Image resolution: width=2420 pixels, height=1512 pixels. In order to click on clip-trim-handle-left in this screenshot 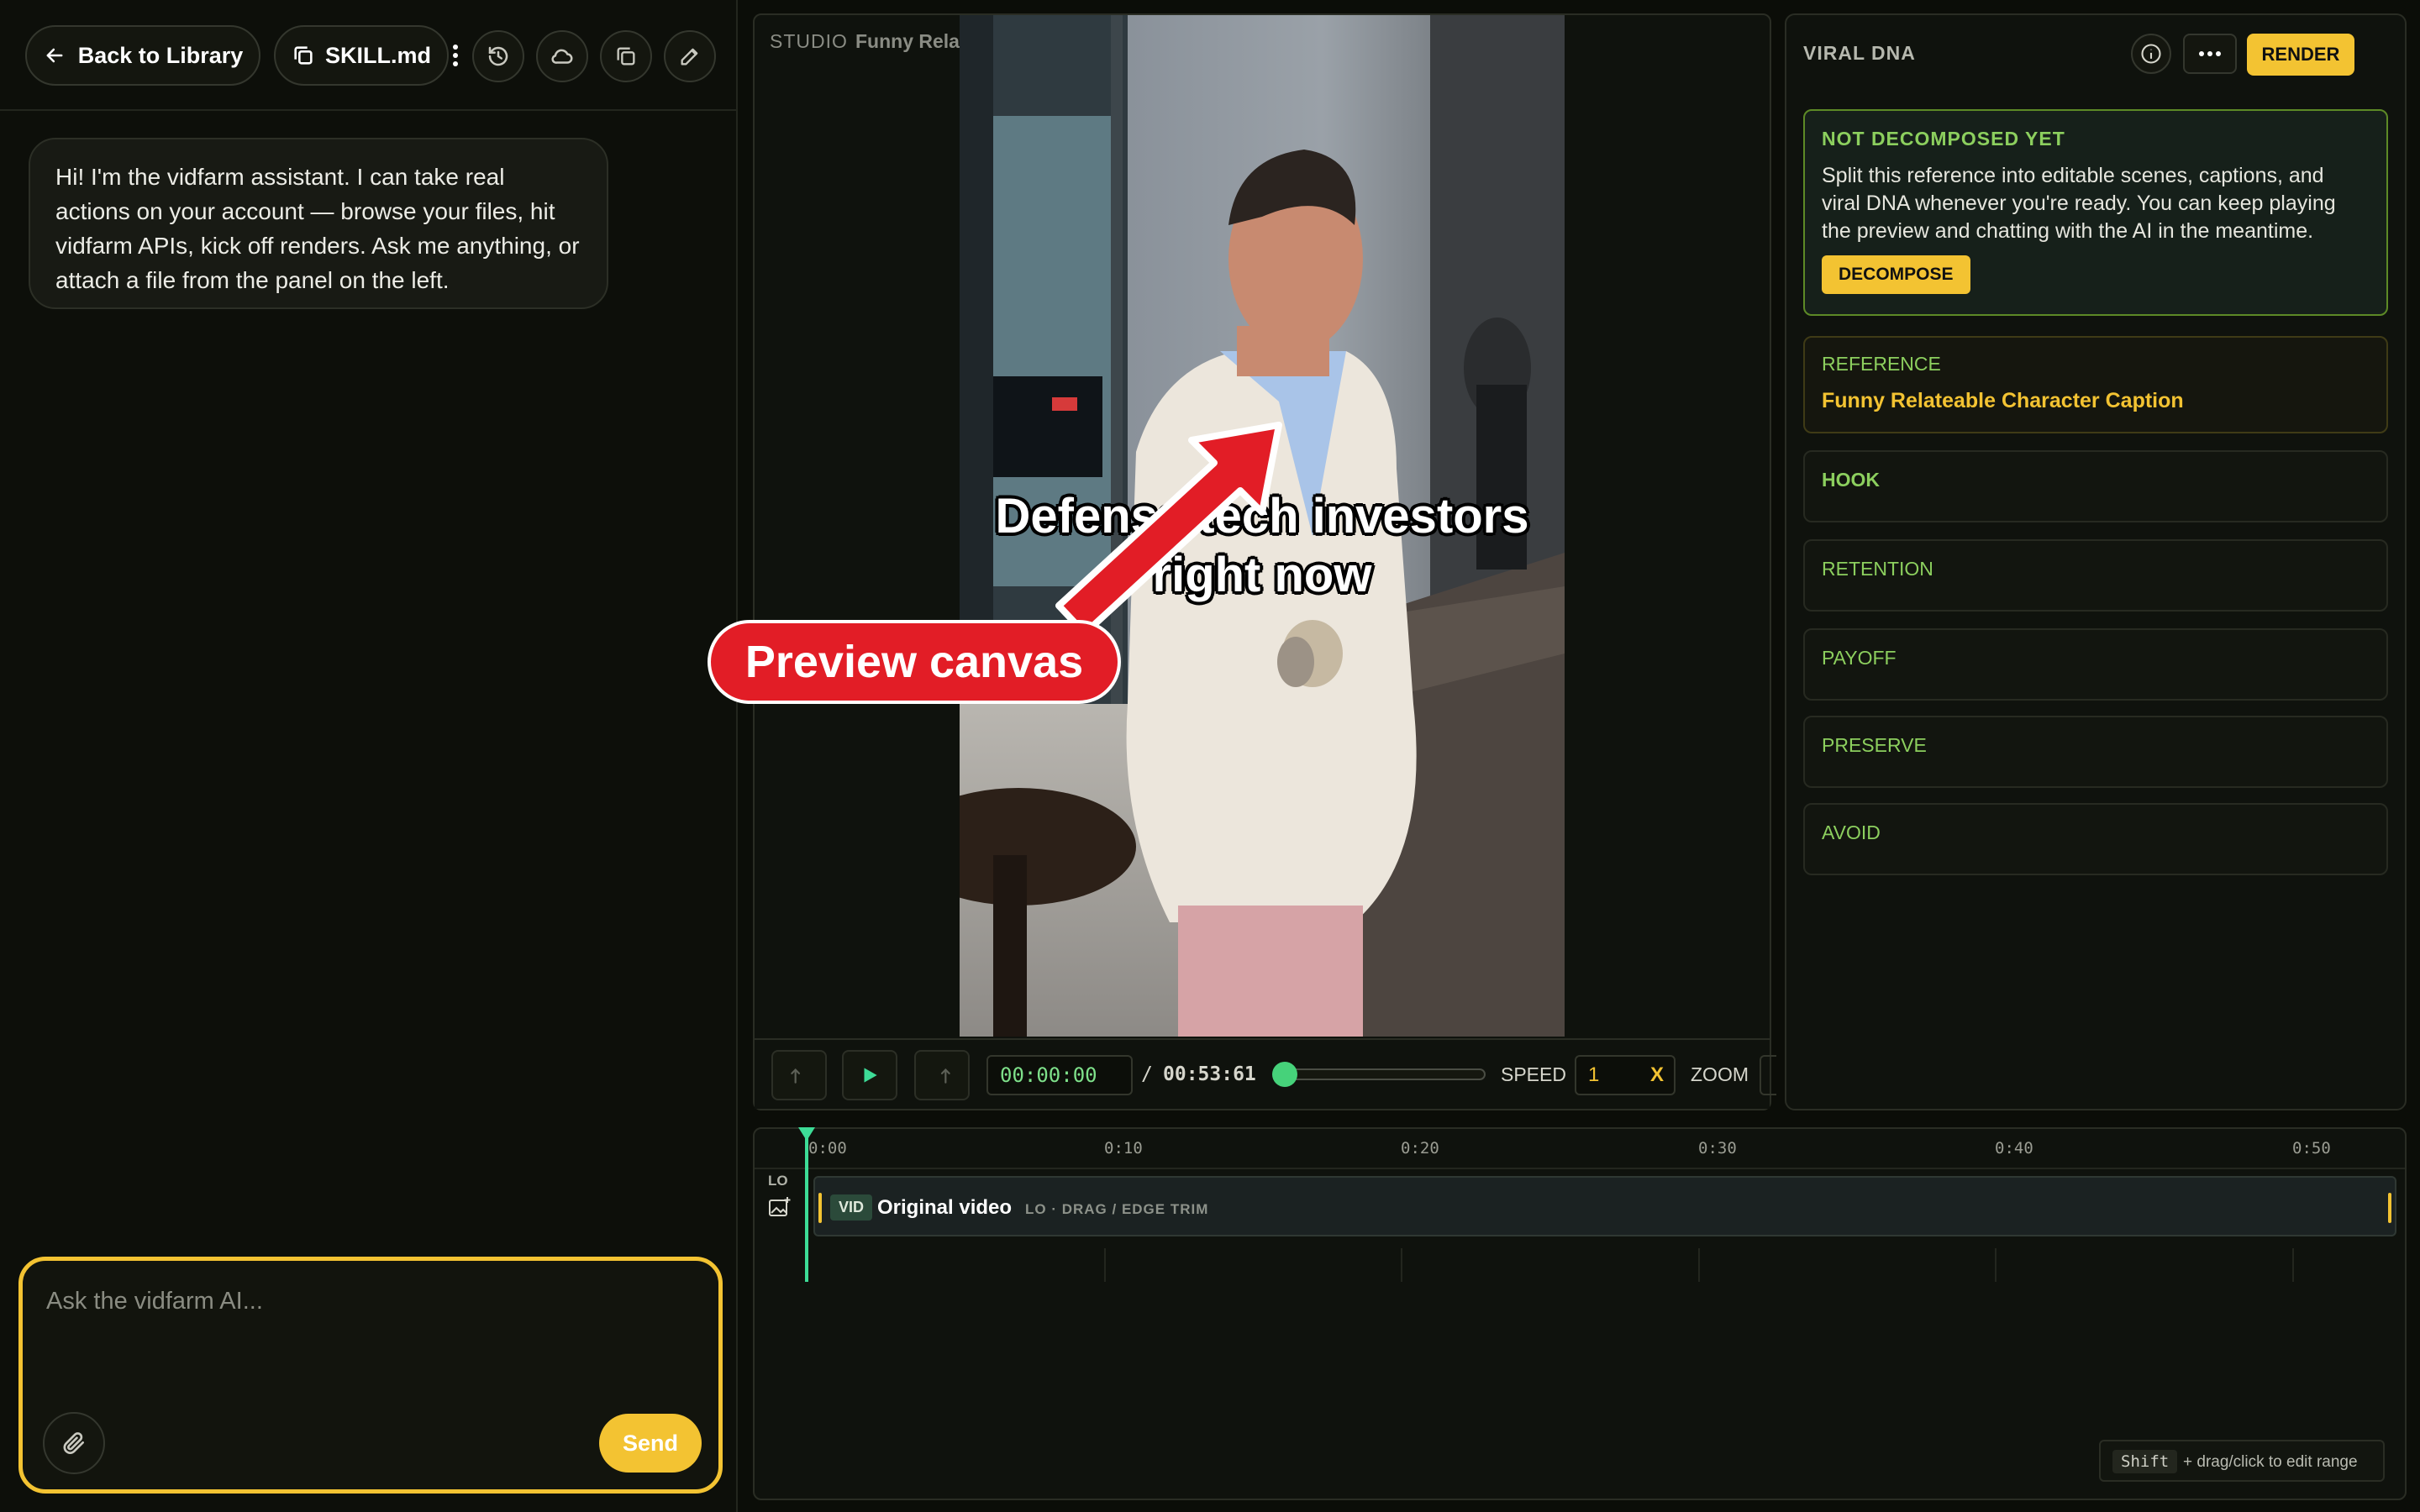, I will do `click(820, 1208)`.